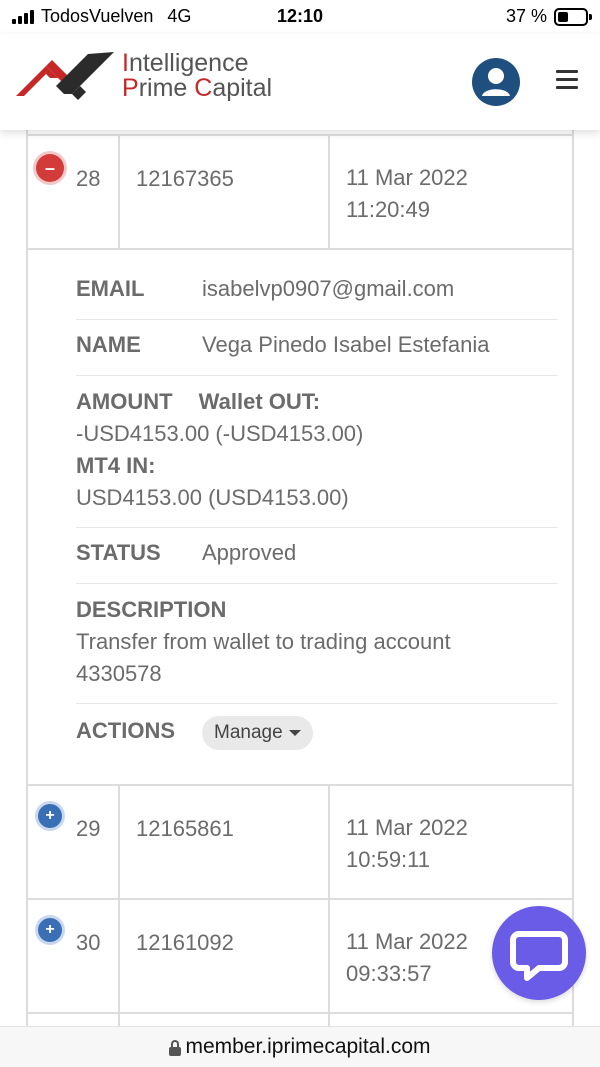  What do you see at coordinates (124, 401) in the screenshot?
I see `amount-label: AMOUNT` at bounding box center [124, 401].